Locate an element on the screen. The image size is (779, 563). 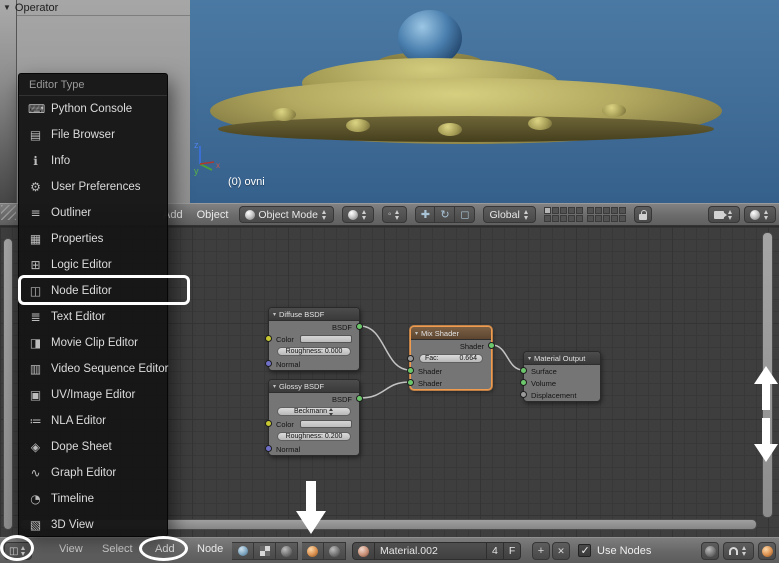
menu-item-uv-image-editor: ▣ UV/Image Editor is located at coordinates (93, 395).